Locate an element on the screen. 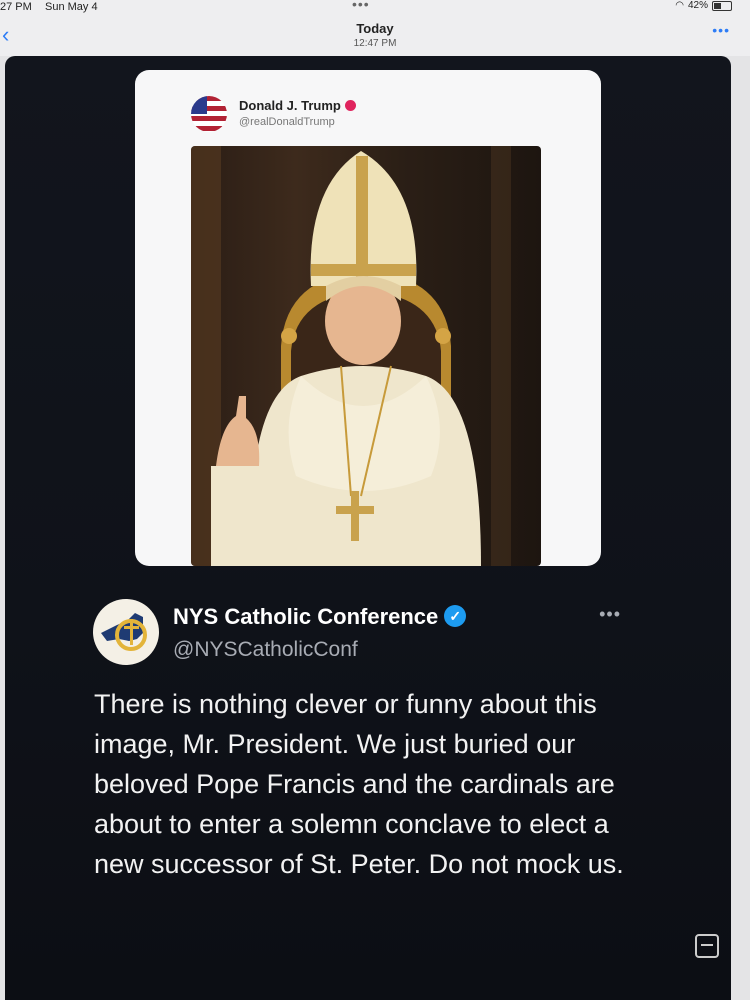 This screenshot has height=1000, width=750. status-bar: 27 PM Sun May 4 ••• ◠ 42% is located at coordinates (375, 8).